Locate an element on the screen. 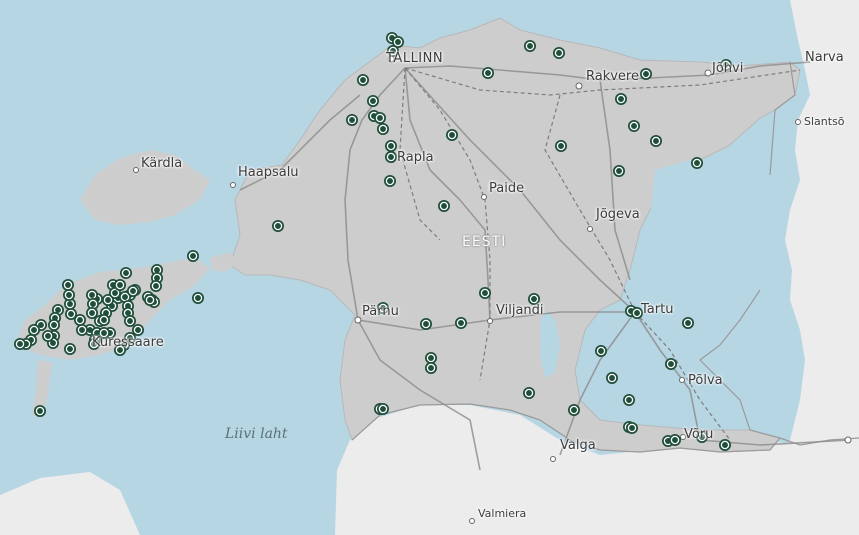 The image size is (859, 535). label-rapla: Rapla is located at coordinates (415, 157).